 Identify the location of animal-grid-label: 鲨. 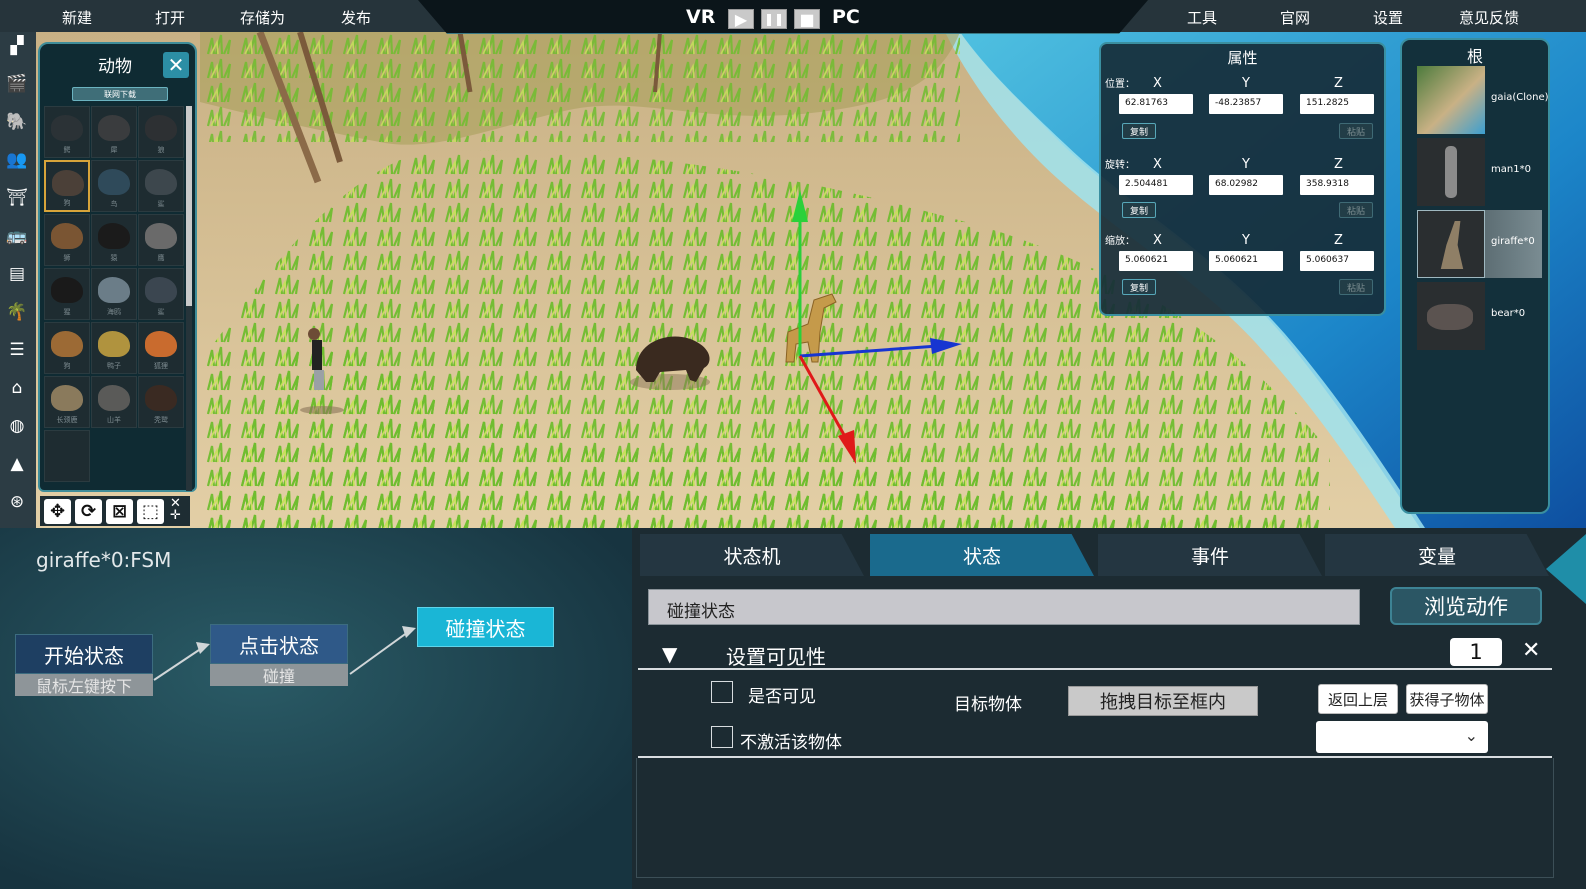
(161, 312).